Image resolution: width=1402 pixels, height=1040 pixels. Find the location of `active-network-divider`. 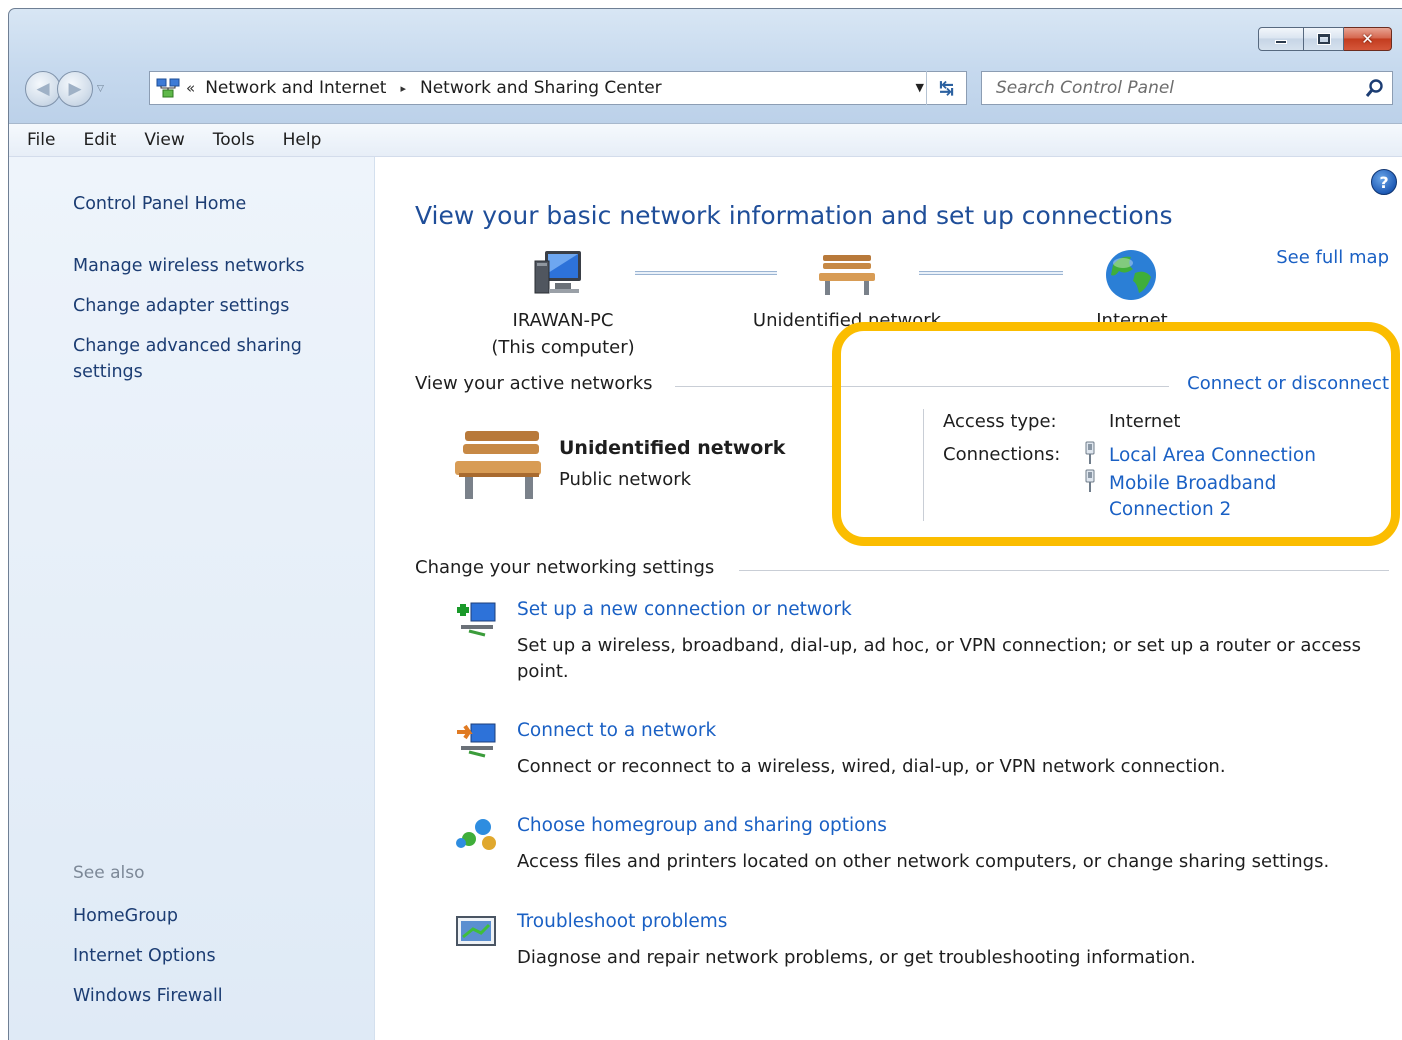

active-network-divider is located at coordinates (923, 465).